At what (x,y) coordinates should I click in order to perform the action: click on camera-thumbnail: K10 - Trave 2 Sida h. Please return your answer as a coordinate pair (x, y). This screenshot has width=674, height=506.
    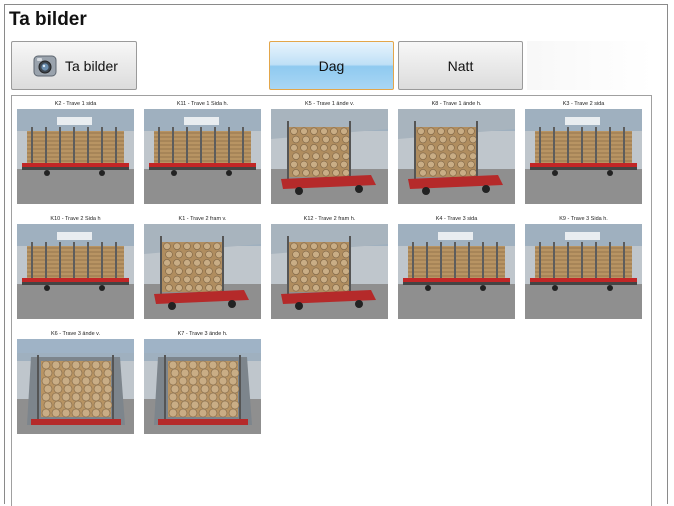
    Looking at the image, I should click on (75, 267).